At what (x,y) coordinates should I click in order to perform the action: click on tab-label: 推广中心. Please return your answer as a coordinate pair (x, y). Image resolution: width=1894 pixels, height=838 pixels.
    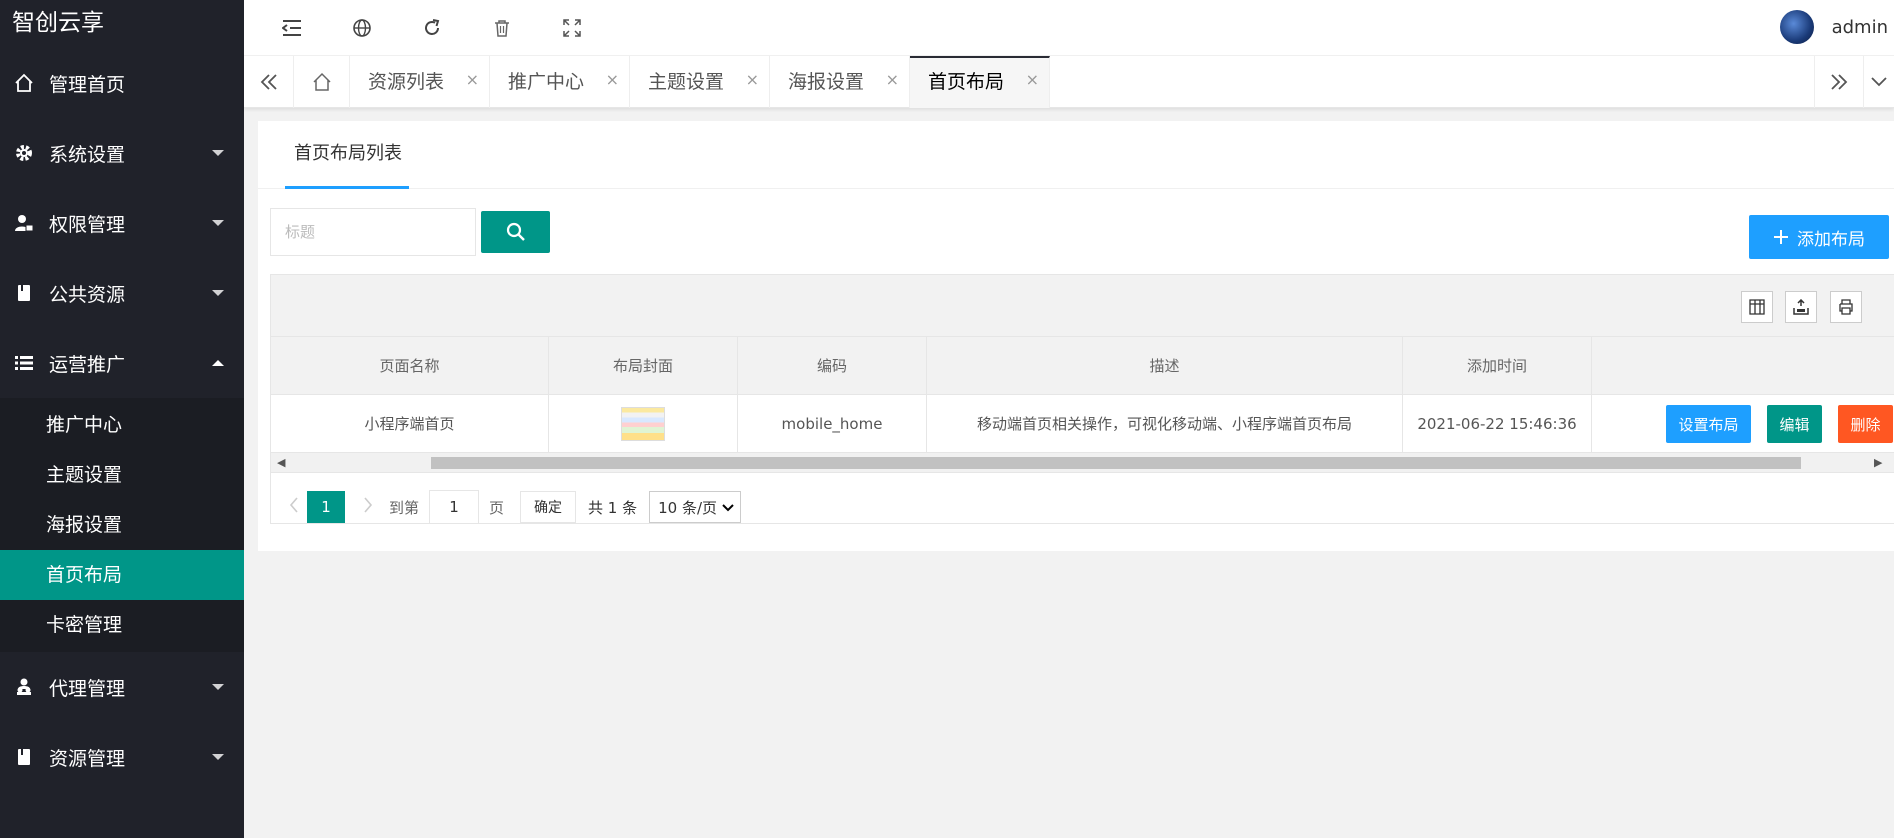
    Looking at the image, I should click on (546, 82).